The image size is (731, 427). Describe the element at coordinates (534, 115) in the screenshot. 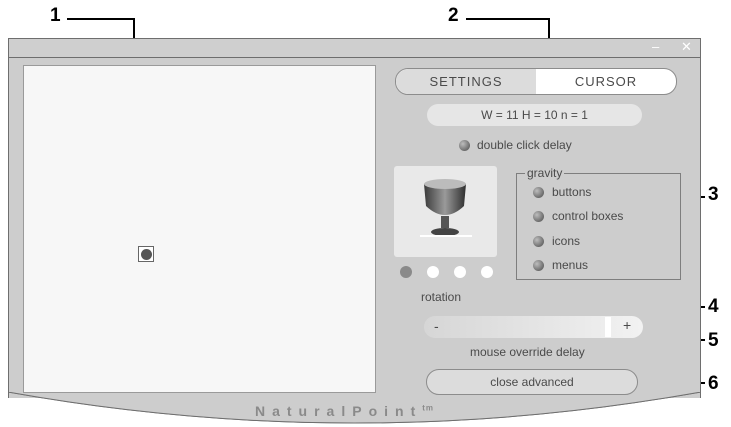

I see `dimensions-readout: W = 11 H = 10 n = 1` at that location.